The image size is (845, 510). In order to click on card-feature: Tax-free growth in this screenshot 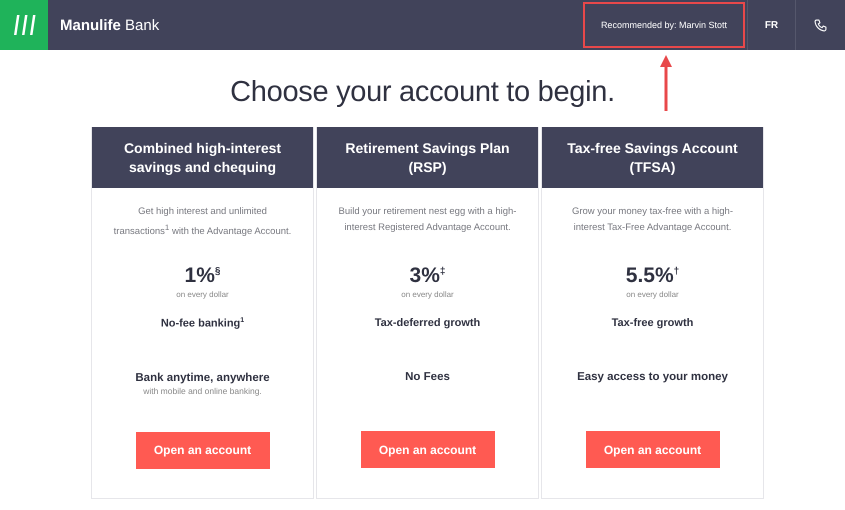, I will do `click(653, 323)`.